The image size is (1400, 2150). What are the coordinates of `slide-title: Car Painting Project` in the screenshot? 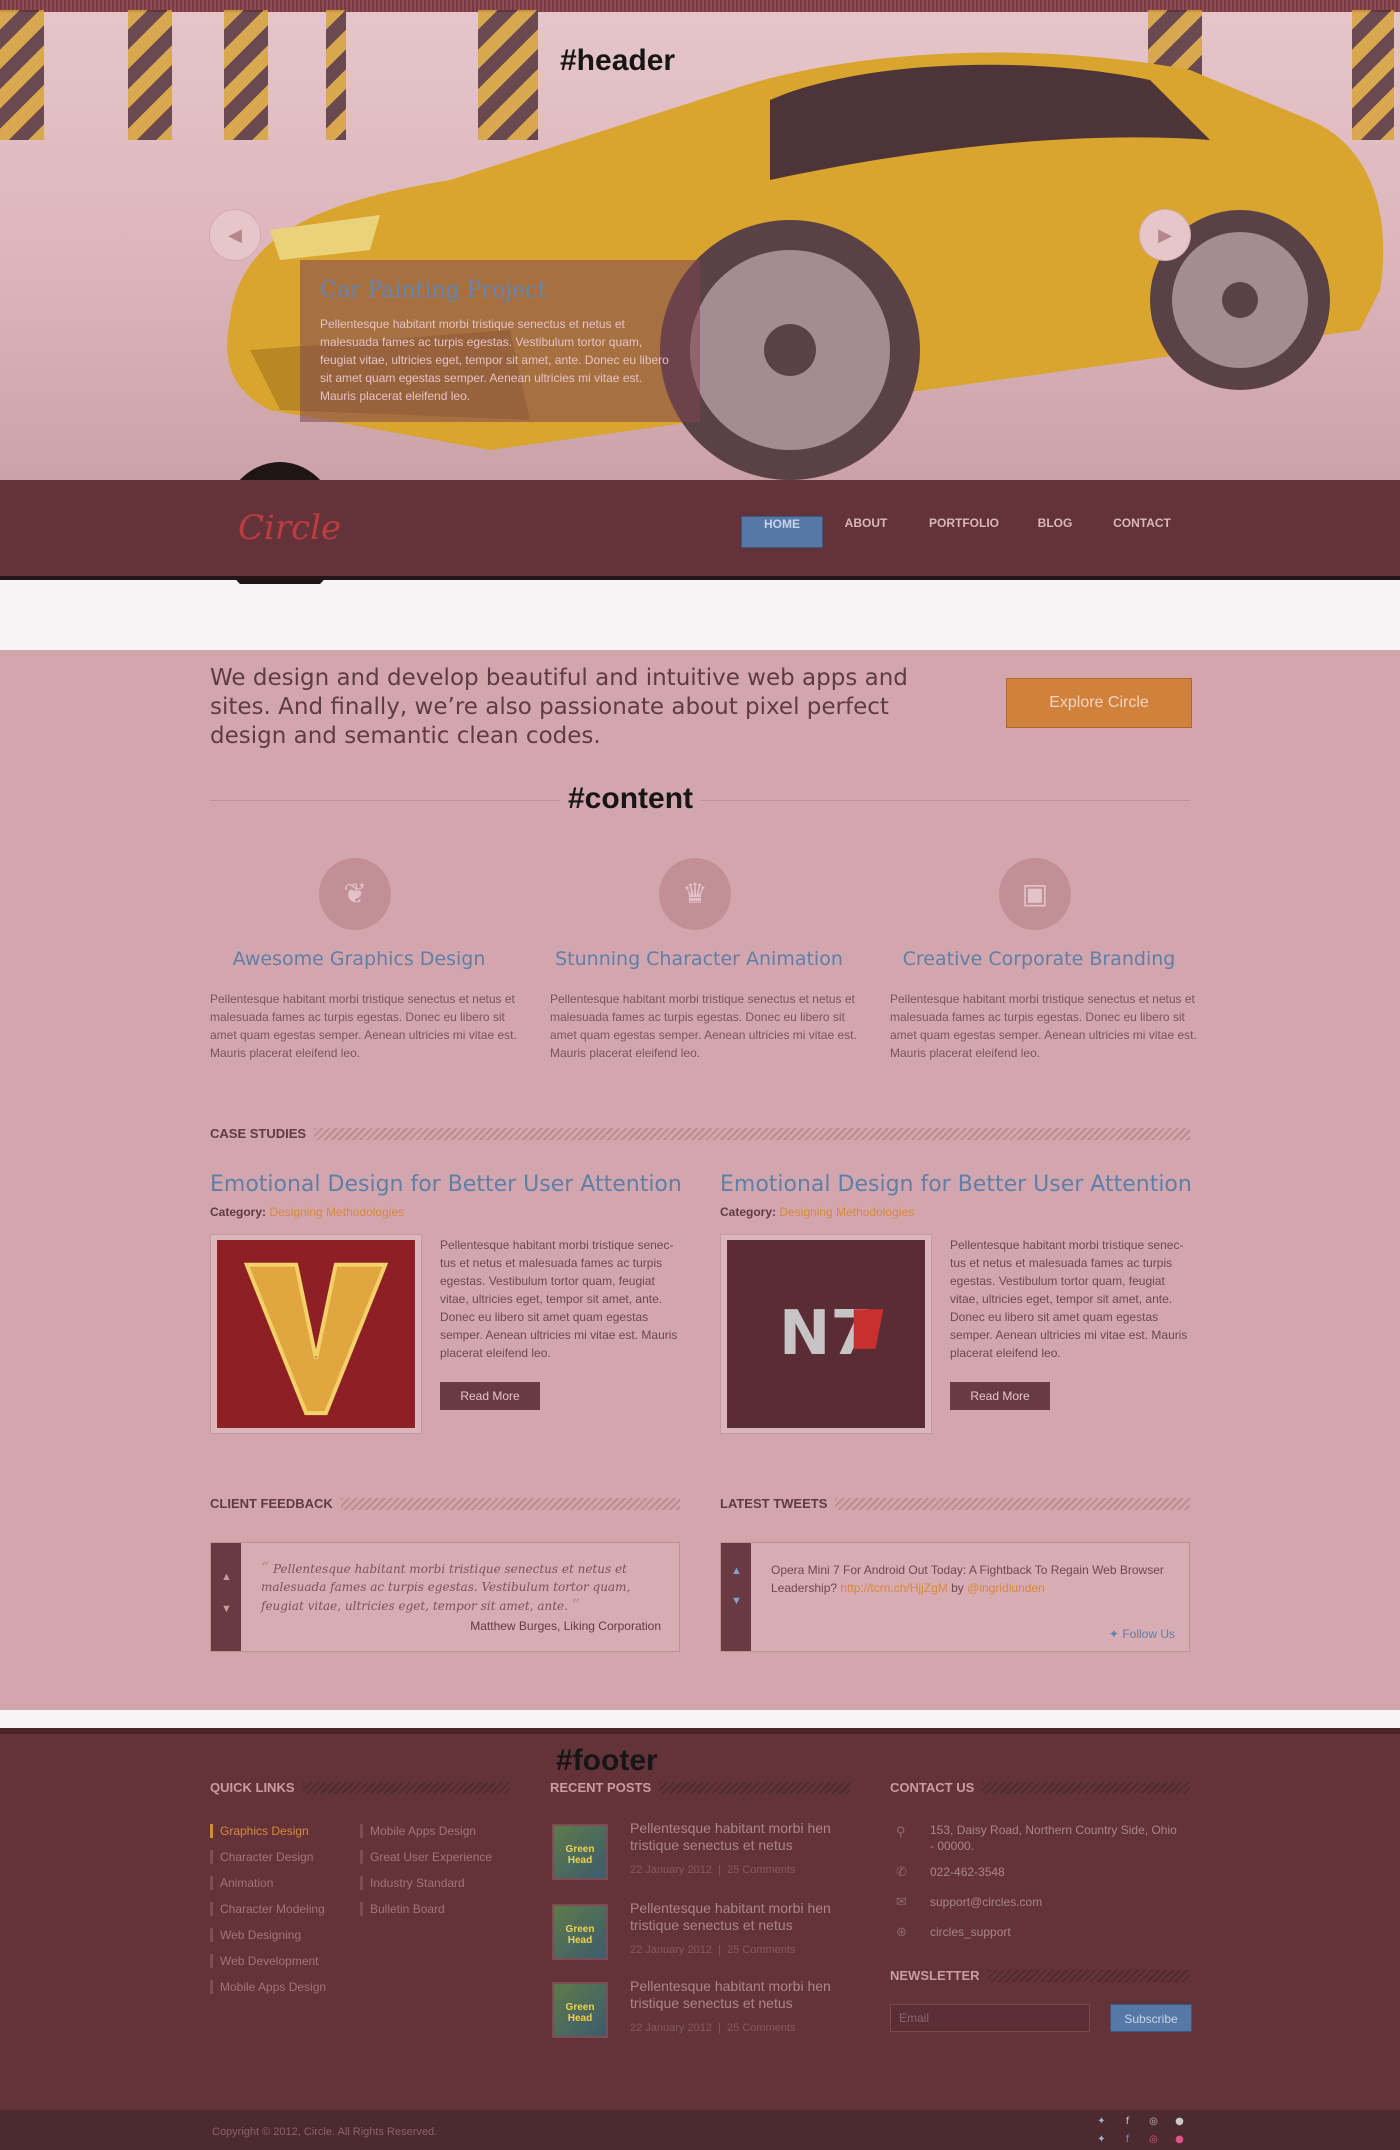 It's located at (500, 290).